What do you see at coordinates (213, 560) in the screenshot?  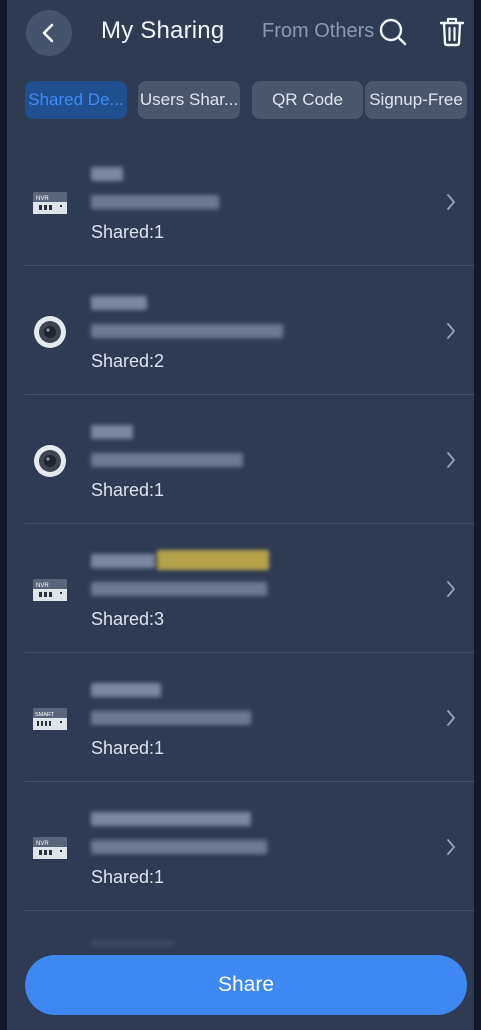 I see `device-name-highlight` at bounding box center [213, 560].